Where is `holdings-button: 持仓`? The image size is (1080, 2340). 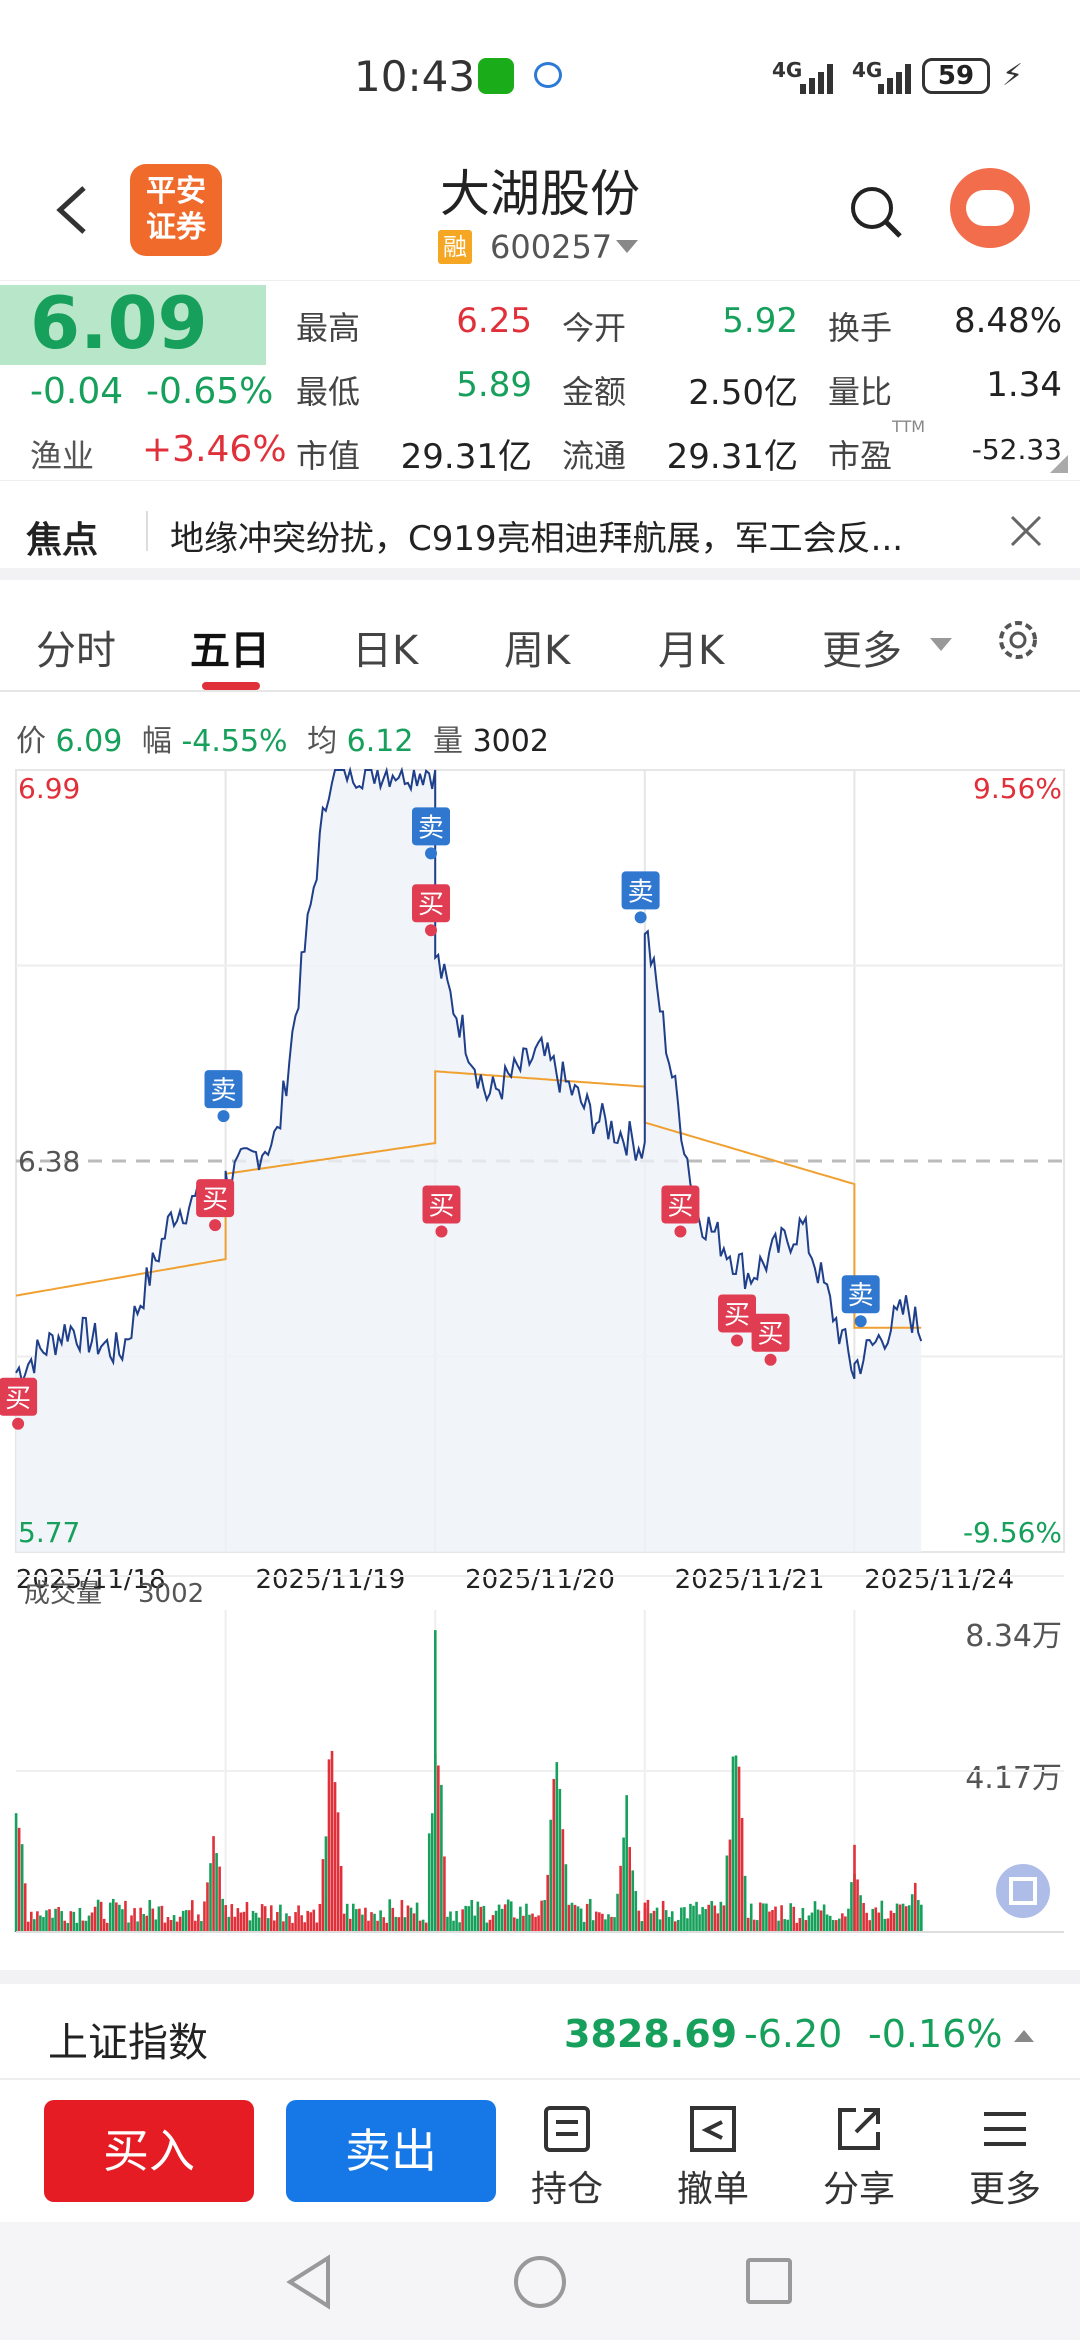
holdings-button: 持仓 is located at coordinates (567, 2158).